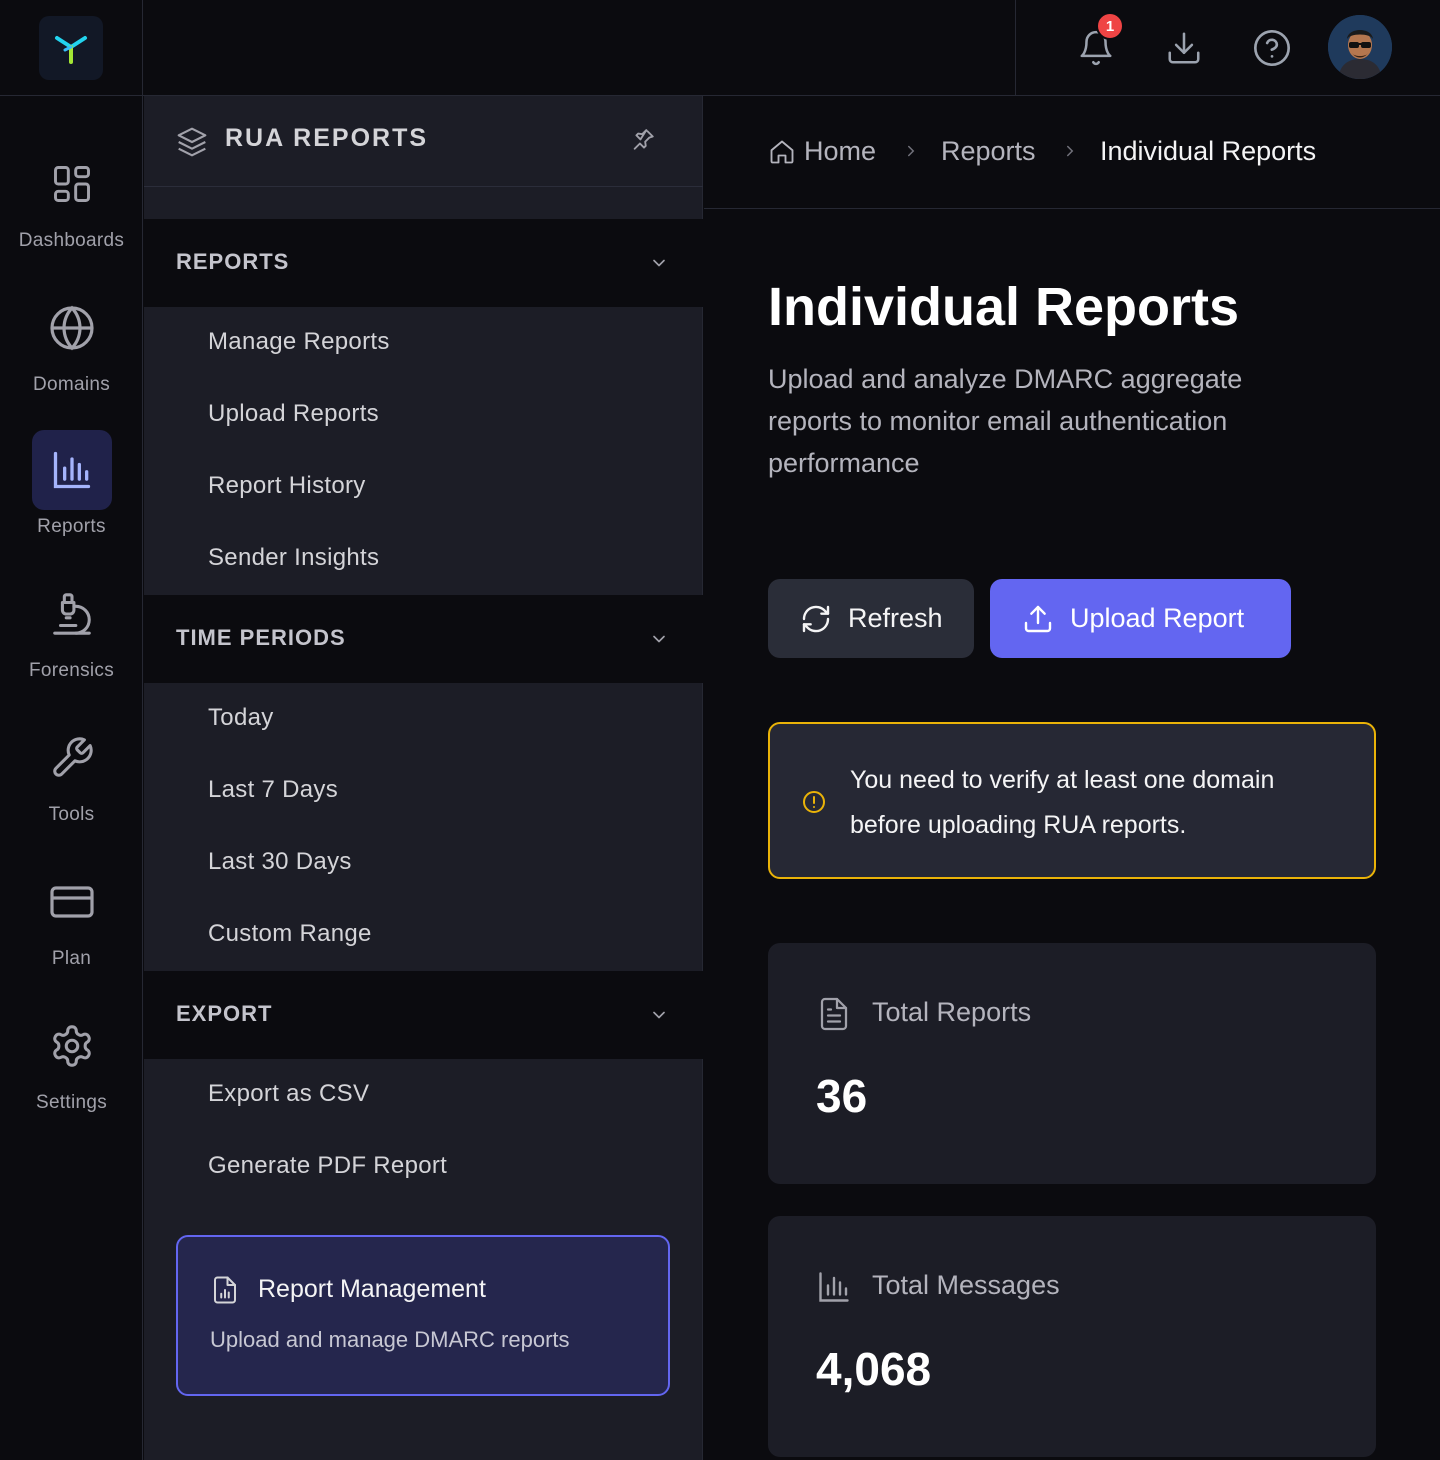 This screenshot has width=1440, height=1460. Describe the element at coordinates (423, 1015) in the screenshot. I see `section-export-header: EXPORT` at that location.